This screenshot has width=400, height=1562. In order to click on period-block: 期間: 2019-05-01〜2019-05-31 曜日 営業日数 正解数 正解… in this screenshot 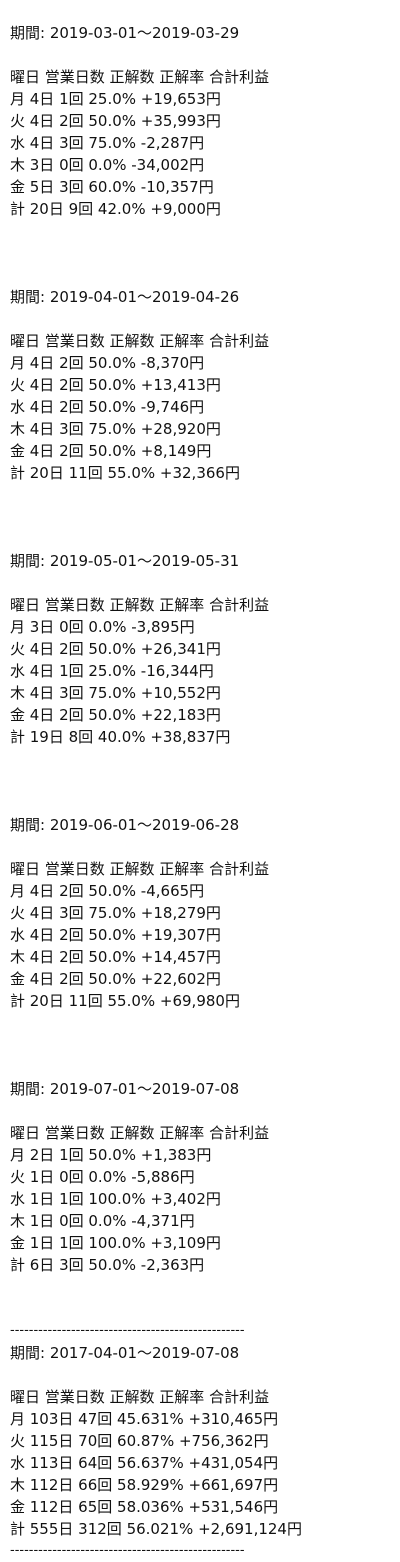, I will do `click(205, 649)`.